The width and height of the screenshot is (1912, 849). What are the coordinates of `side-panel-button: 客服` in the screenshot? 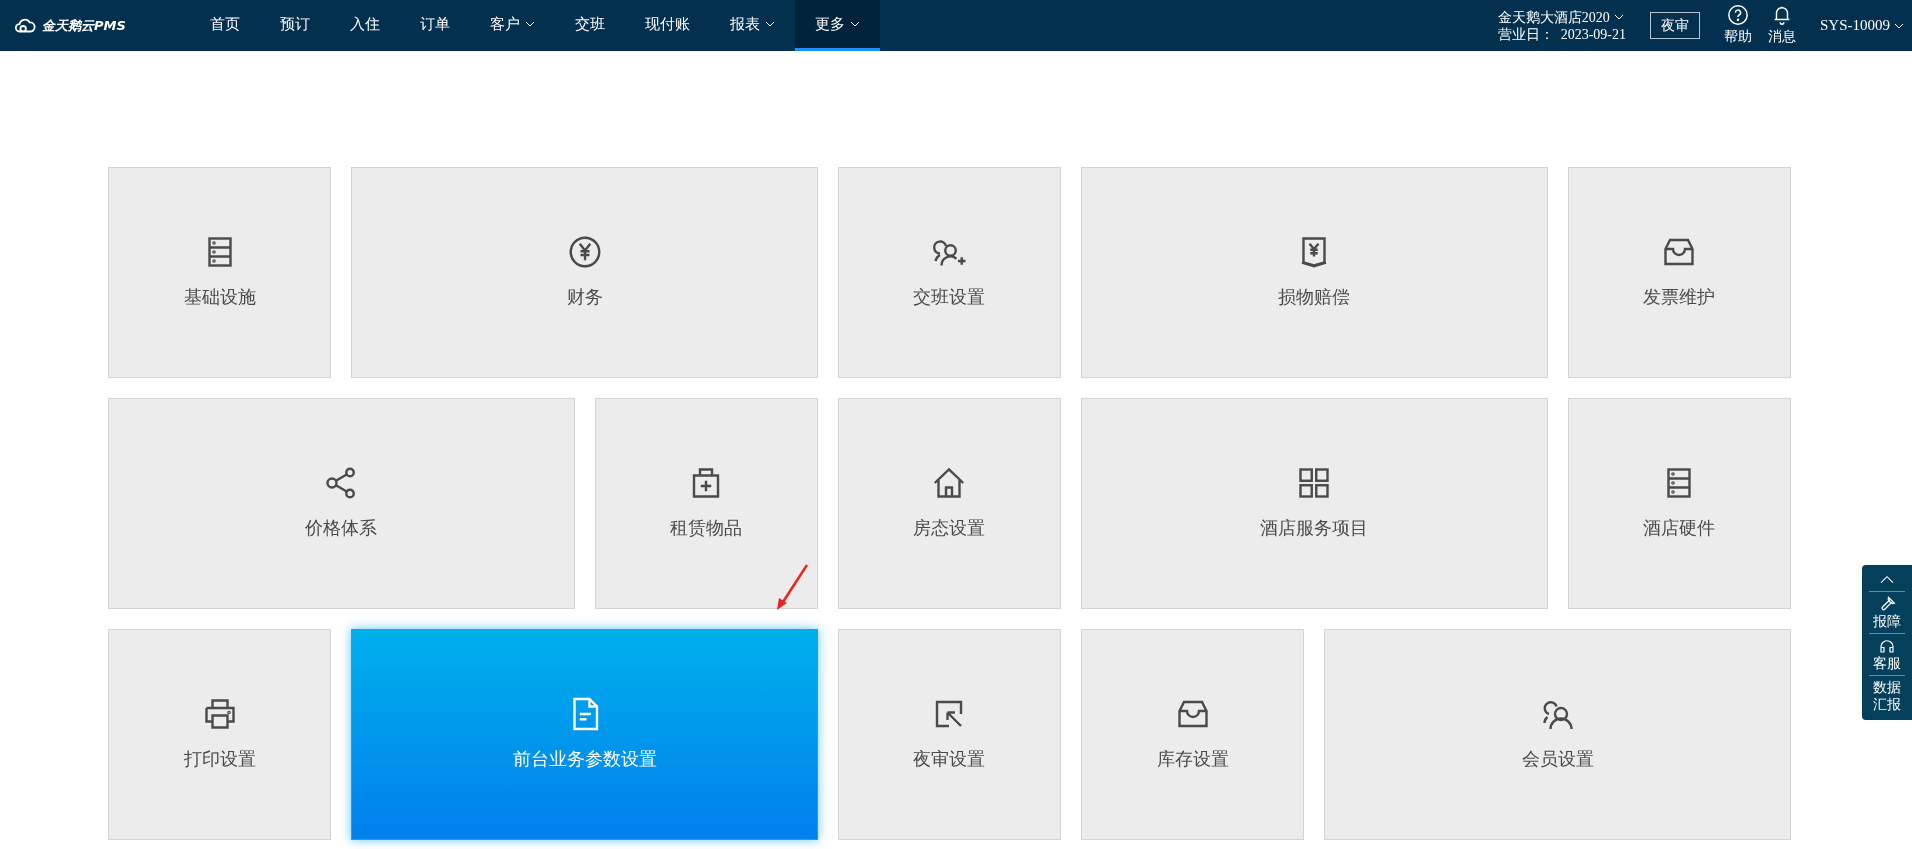 It's located at (1887, 654).